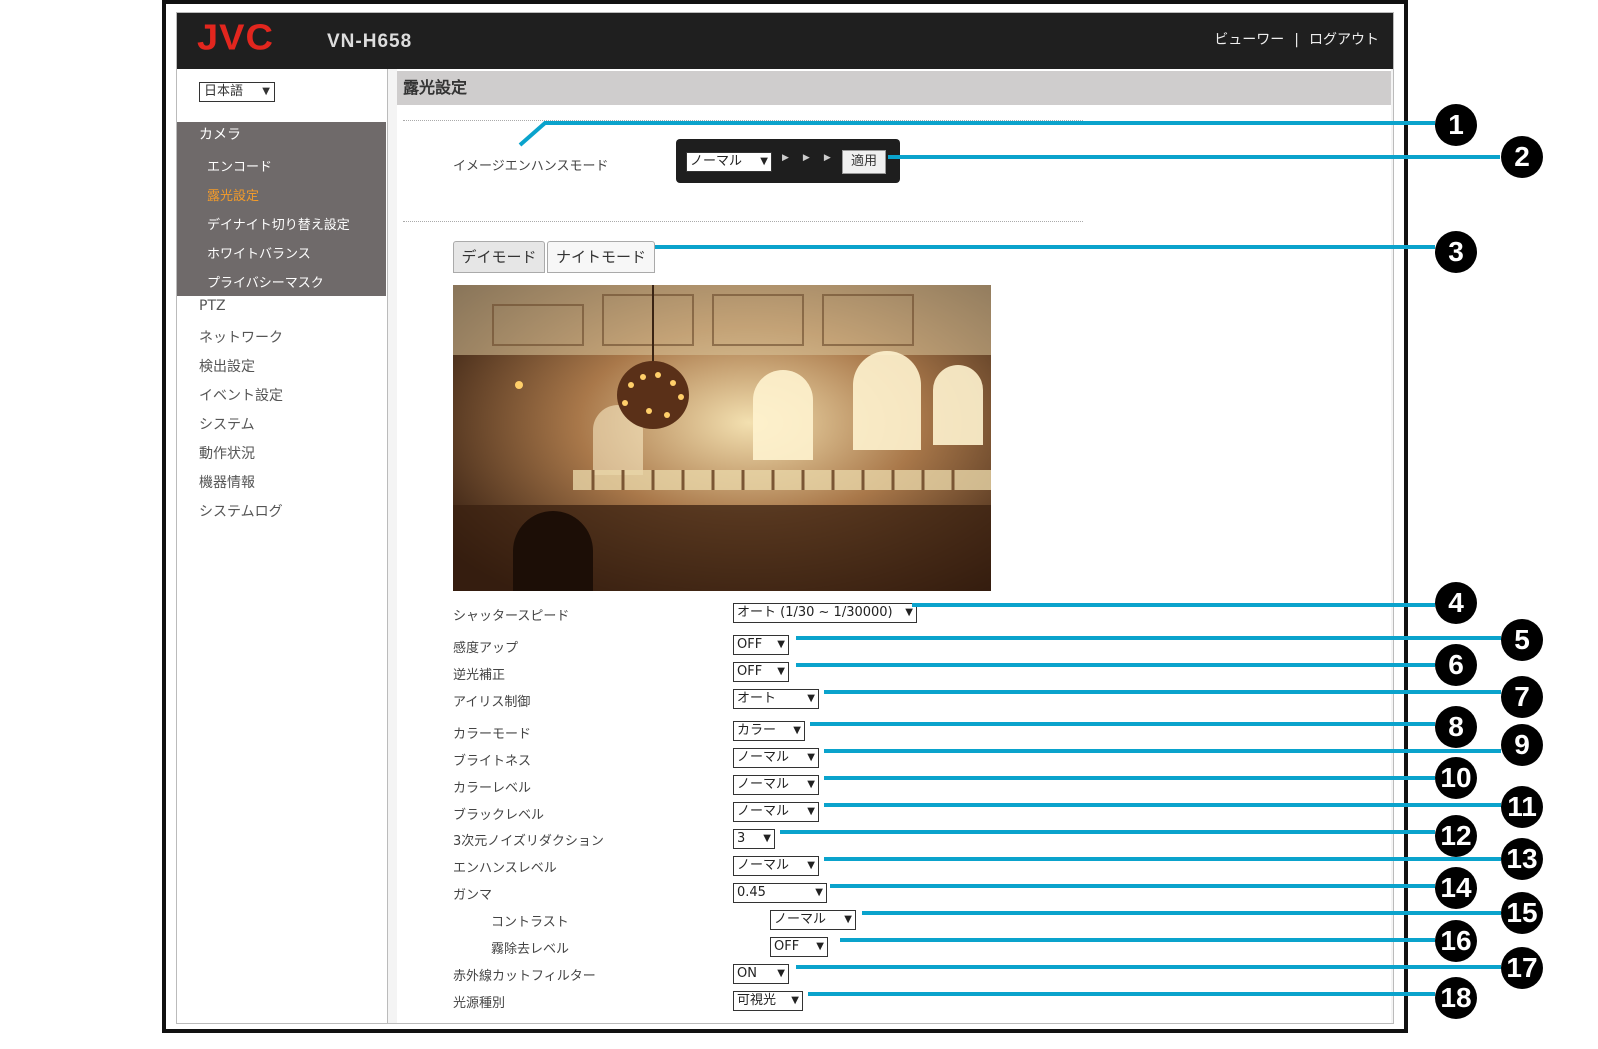  What do you see at coordinates (1522, 913) in the screenshot?
I see `callout-badge: 15` at bounding box center [1522, 913].